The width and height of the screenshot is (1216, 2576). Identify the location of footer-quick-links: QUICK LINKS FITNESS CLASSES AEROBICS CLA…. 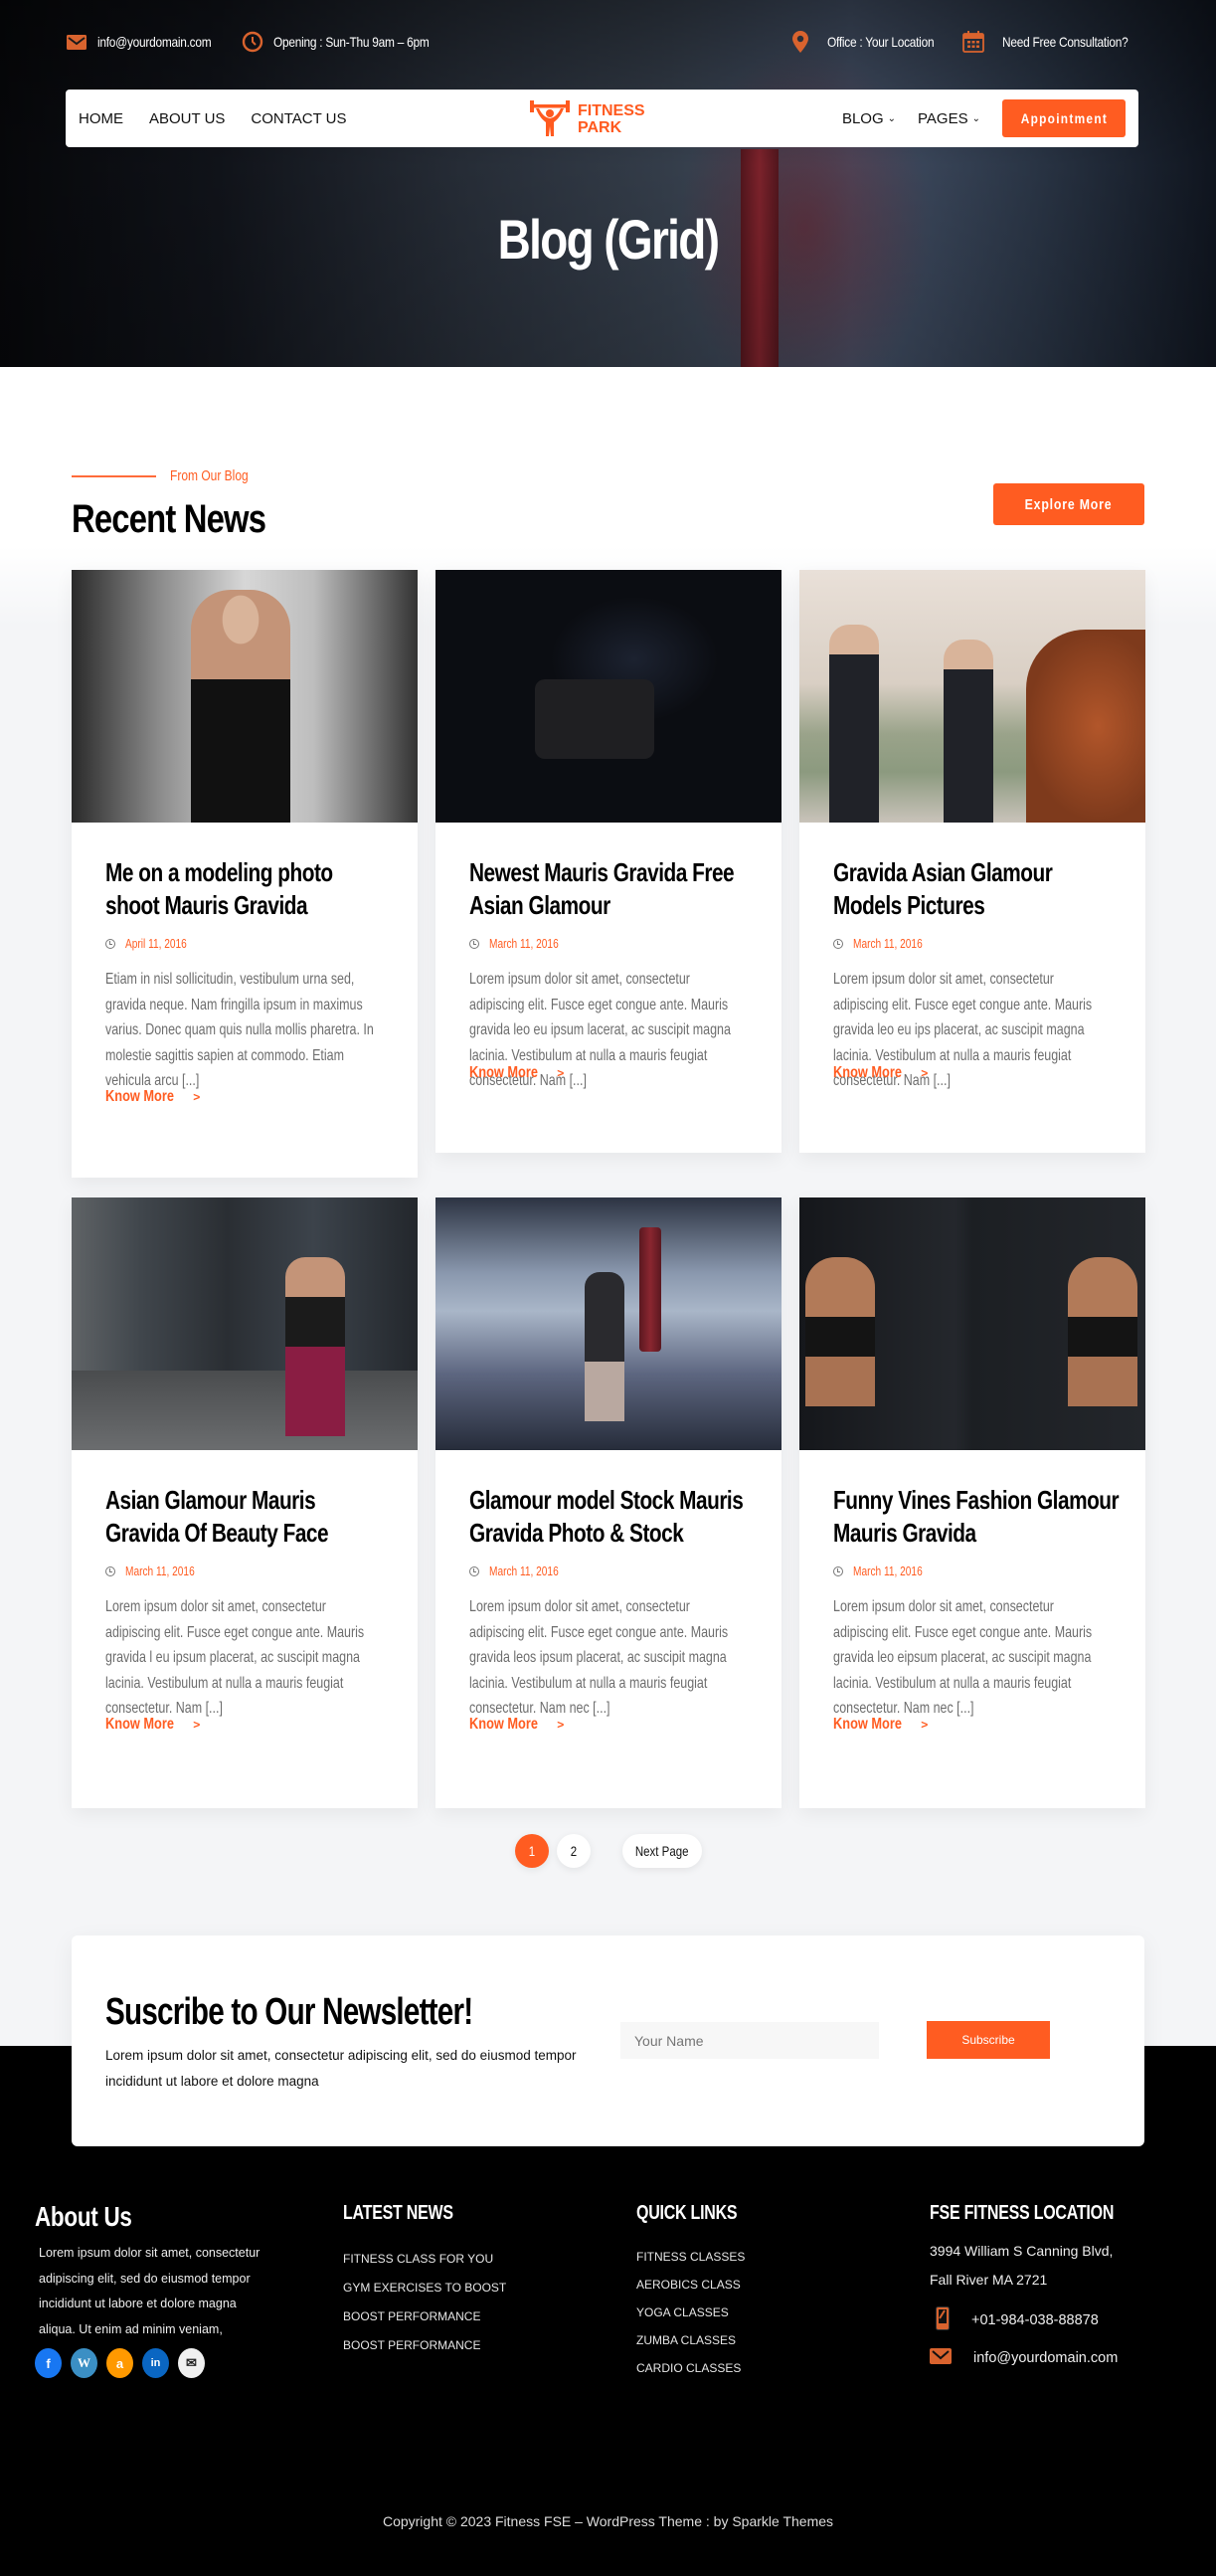
(699, 2292).